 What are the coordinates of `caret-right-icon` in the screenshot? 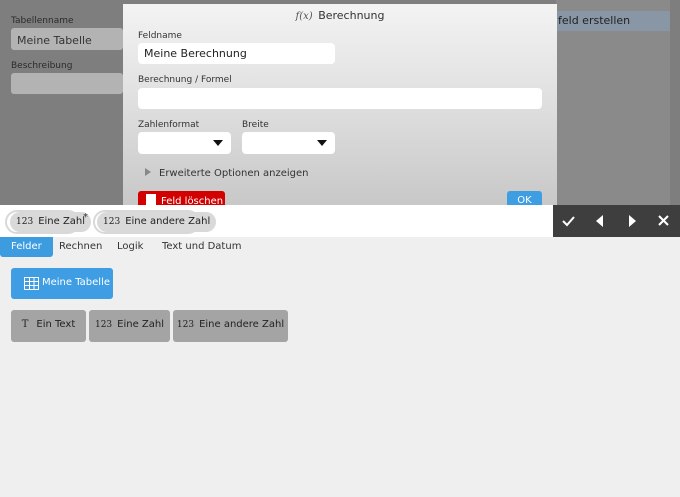 It's located at (632, 221).